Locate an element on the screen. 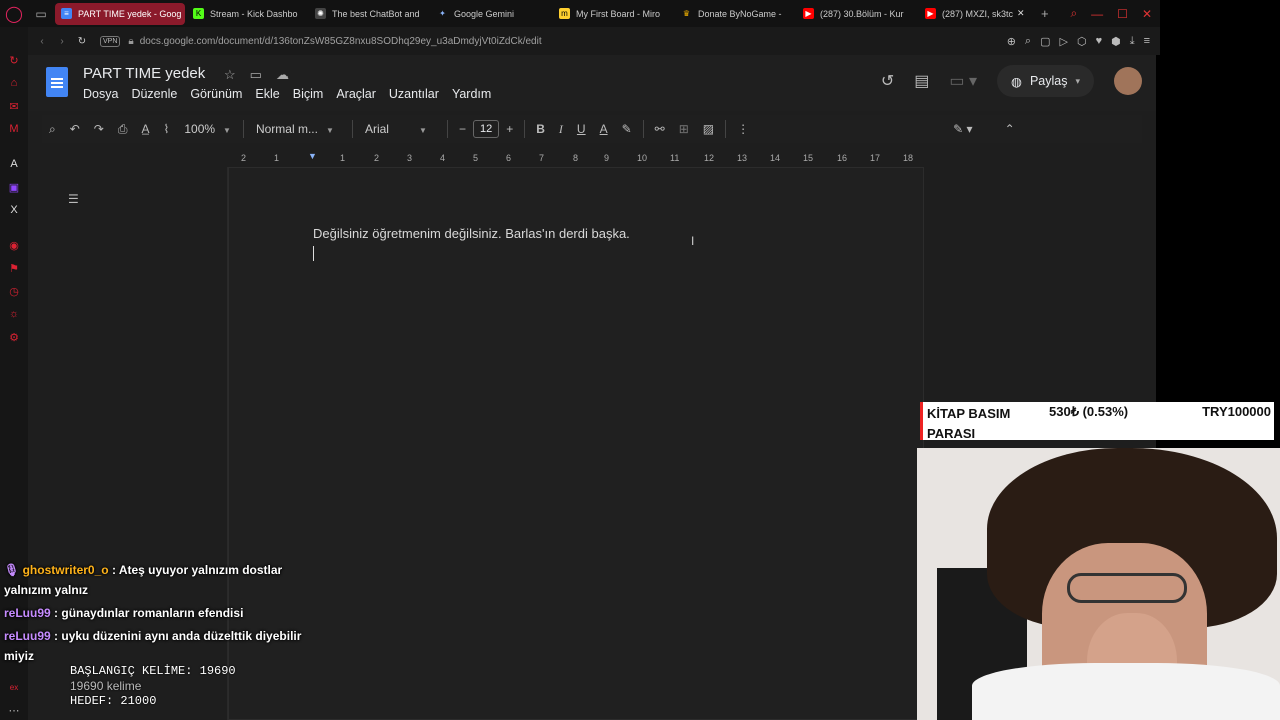 This screenshot has height=720, width=1280. close-window-icon: ✕ is located at coordinates (1147, 14).